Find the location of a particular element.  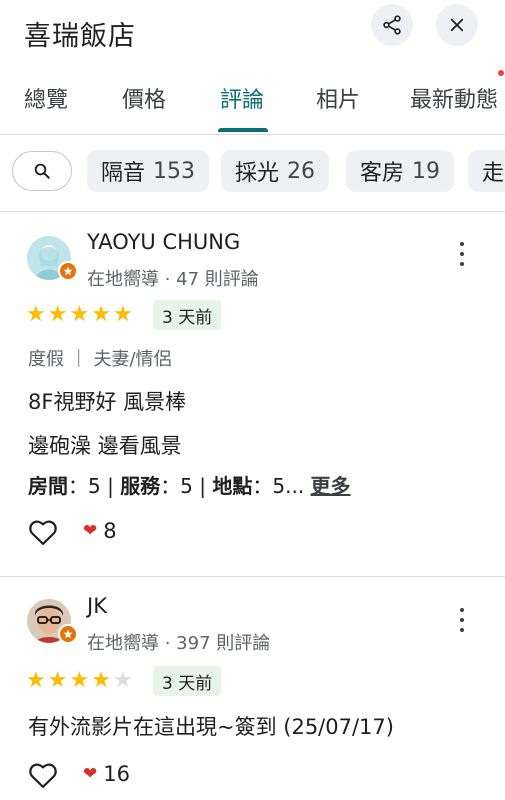

rating-label: 房間 is located at coordinates (48, 486).